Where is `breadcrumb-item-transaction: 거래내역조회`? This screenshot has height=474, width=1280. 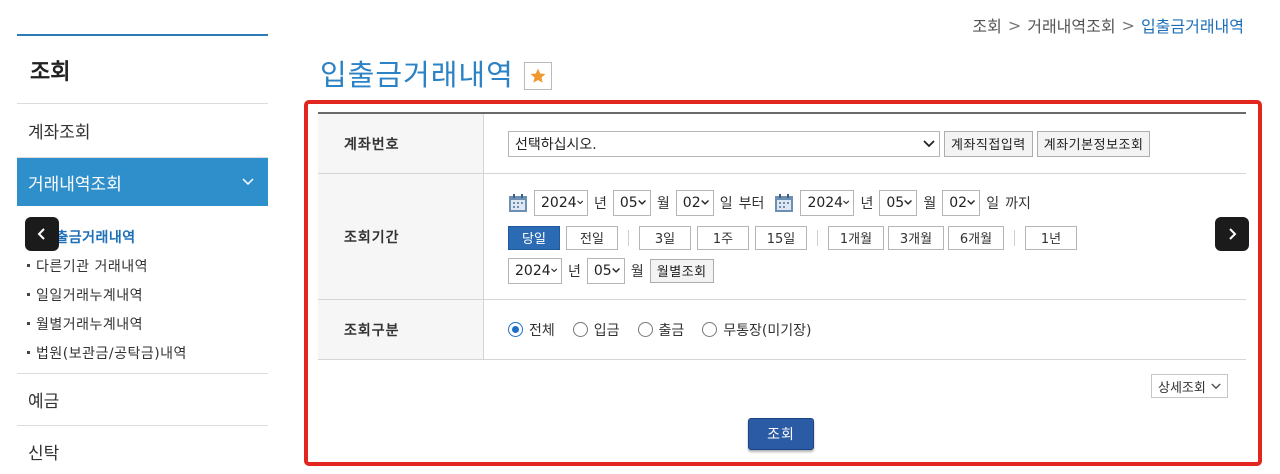 breadcrumb-item-transaction: 거래내역조회 is located at coordinates (1071, 25).